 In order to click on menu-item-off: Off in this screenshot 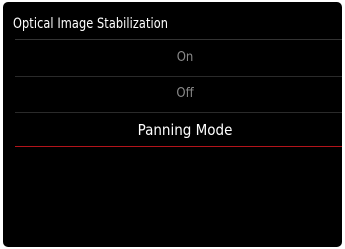, I will do `click(172, 95)`.